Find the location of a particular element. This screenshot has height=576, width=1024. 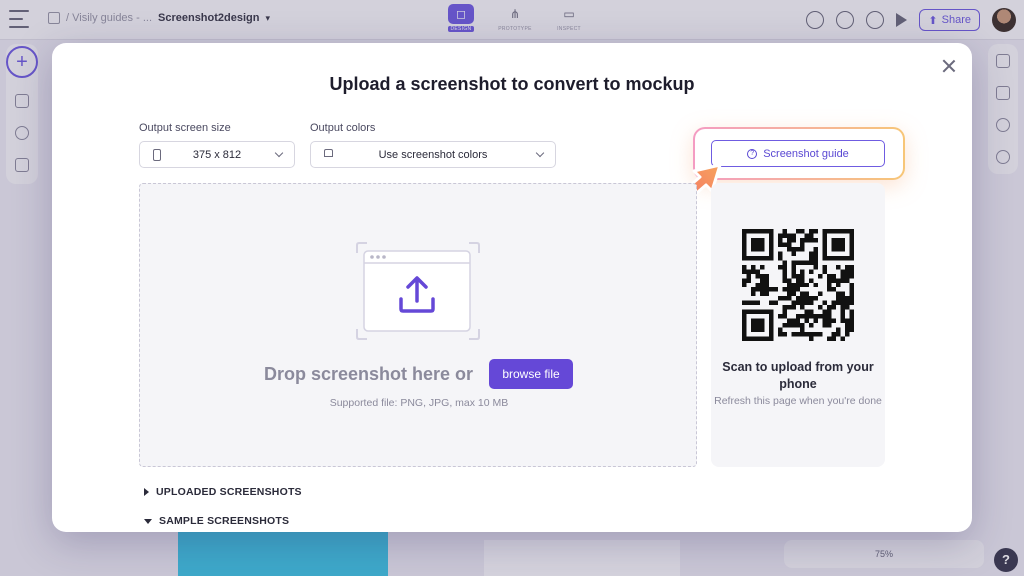

scan-title: Scan to upload from your phone is located at coordinates (798, 375).